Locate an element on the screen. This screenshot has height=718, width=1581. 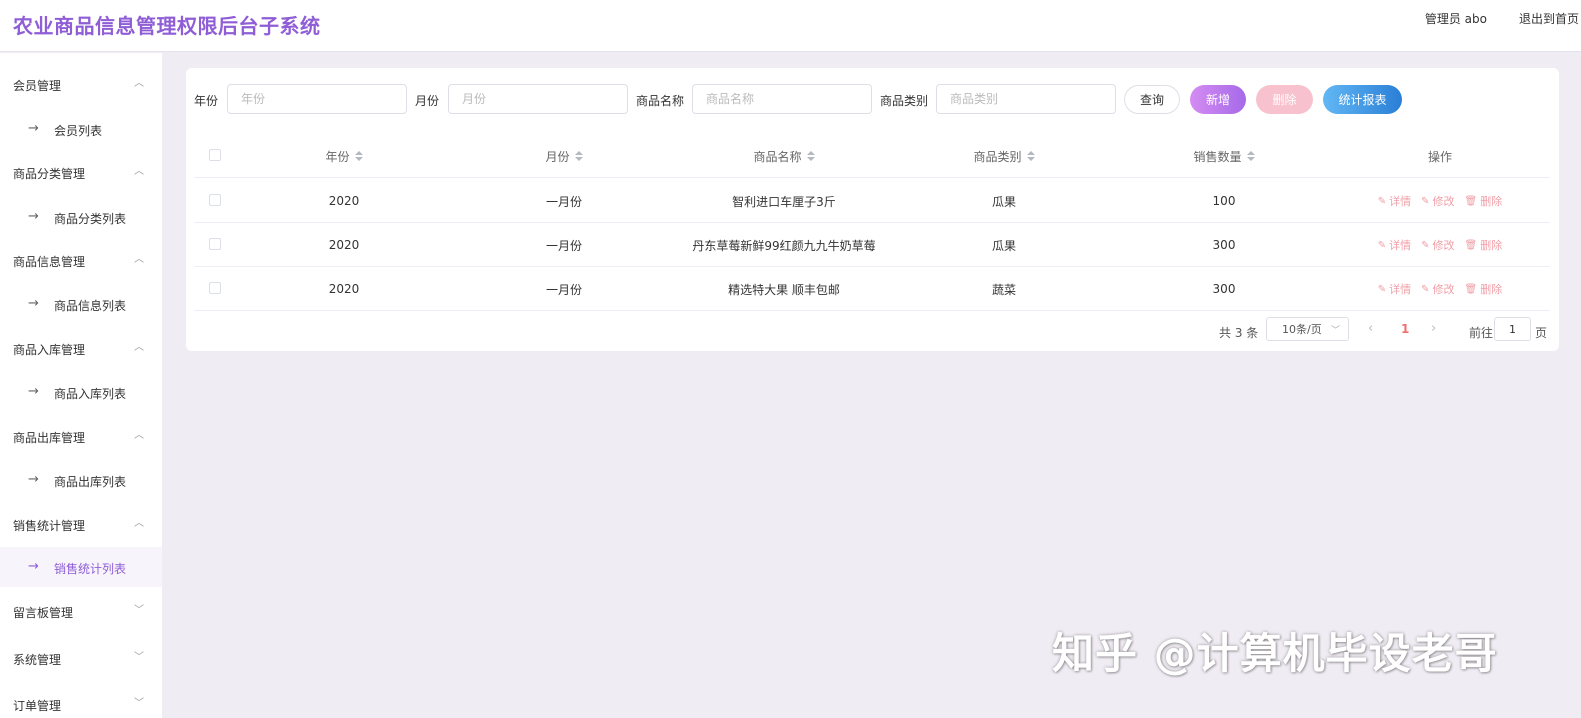
menu-item-stock-in-list: → 商品入库列表 is located at coordinates (81, 392).